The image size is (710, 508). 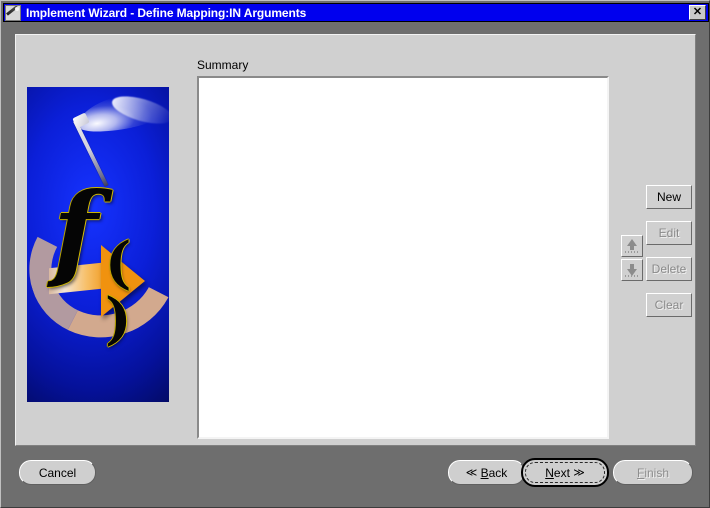 What do you see at coordinates (498, 472) in the screenshot?
I see `back-label-rest: ack` at bounding box center [498, 472].